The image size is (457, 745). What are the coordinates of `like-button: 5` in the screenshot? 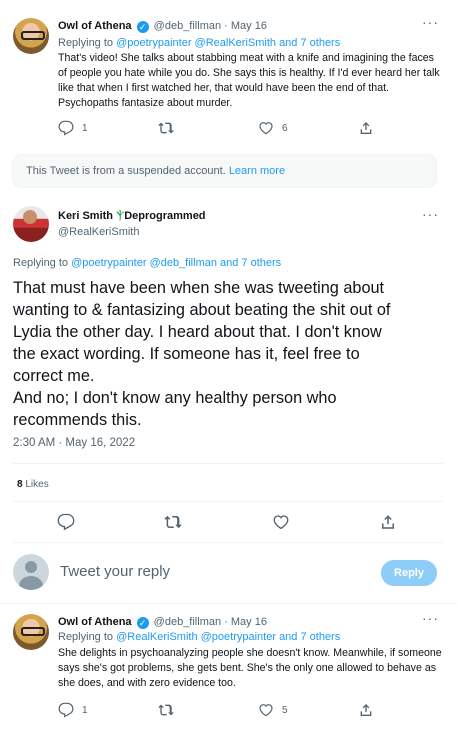 It's located at (308, 710).